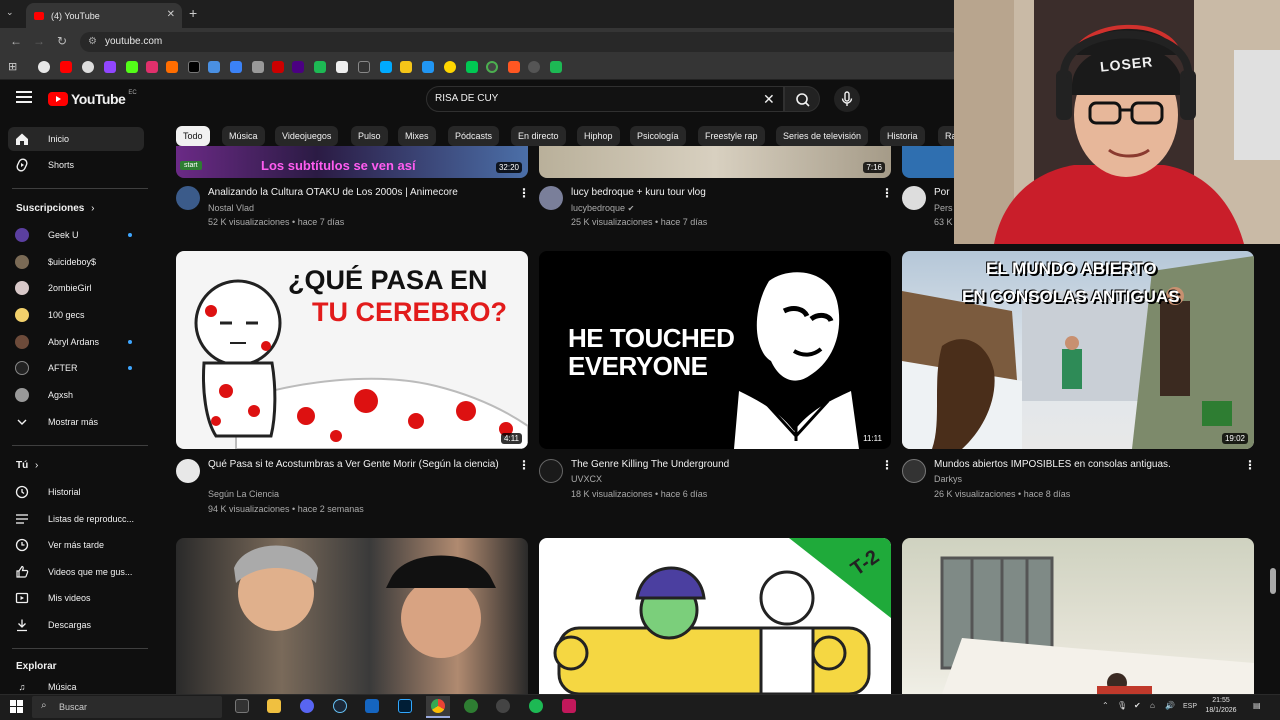 The width and height of the screenshot is (1280, 720). Describe the element at coordinates (76, 545) in the screenshot. I see `sidebar-item-watch-later: Ver más tarde` at that location.